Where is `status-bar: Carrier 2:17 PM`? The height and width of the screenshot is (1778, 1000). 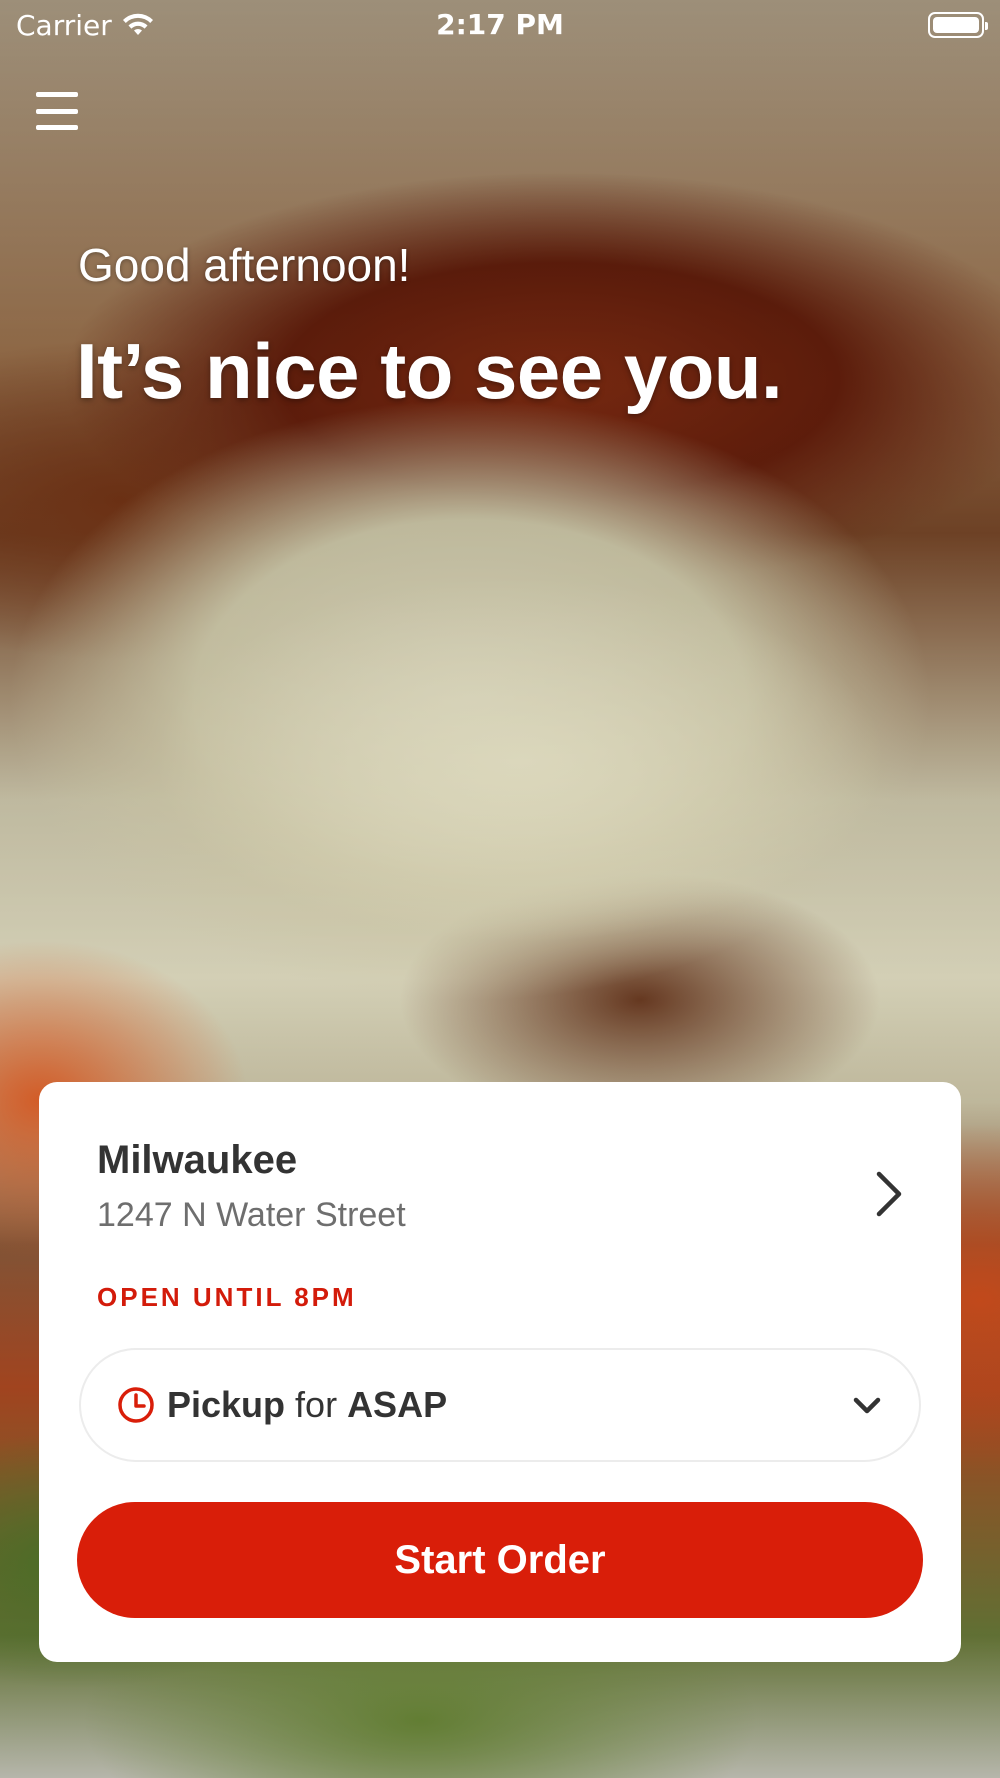 status-bar: Carrier 2:17 PM is located at coordinates (500, 25).